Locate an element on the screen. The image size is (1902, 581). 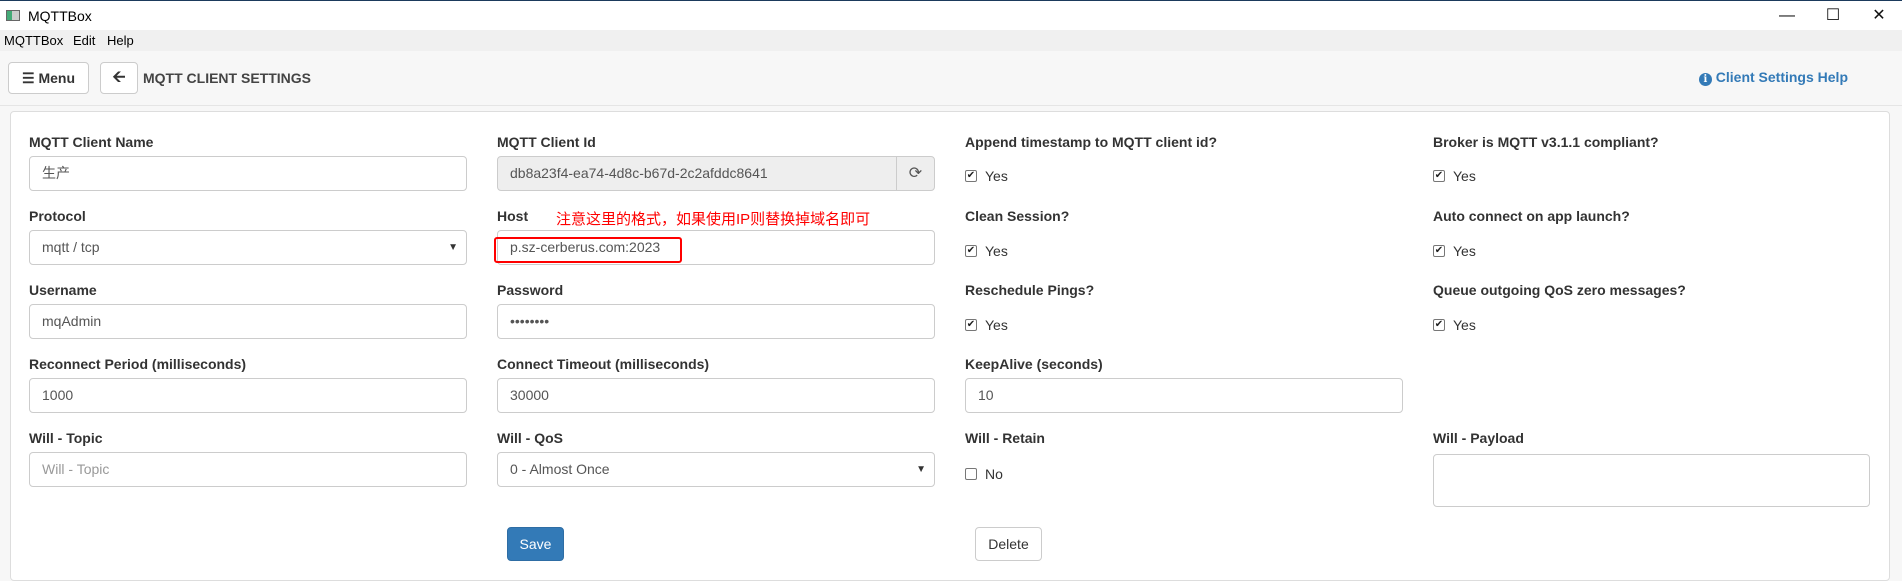
annotation-highlight-box is located at coordinates (588, 250).